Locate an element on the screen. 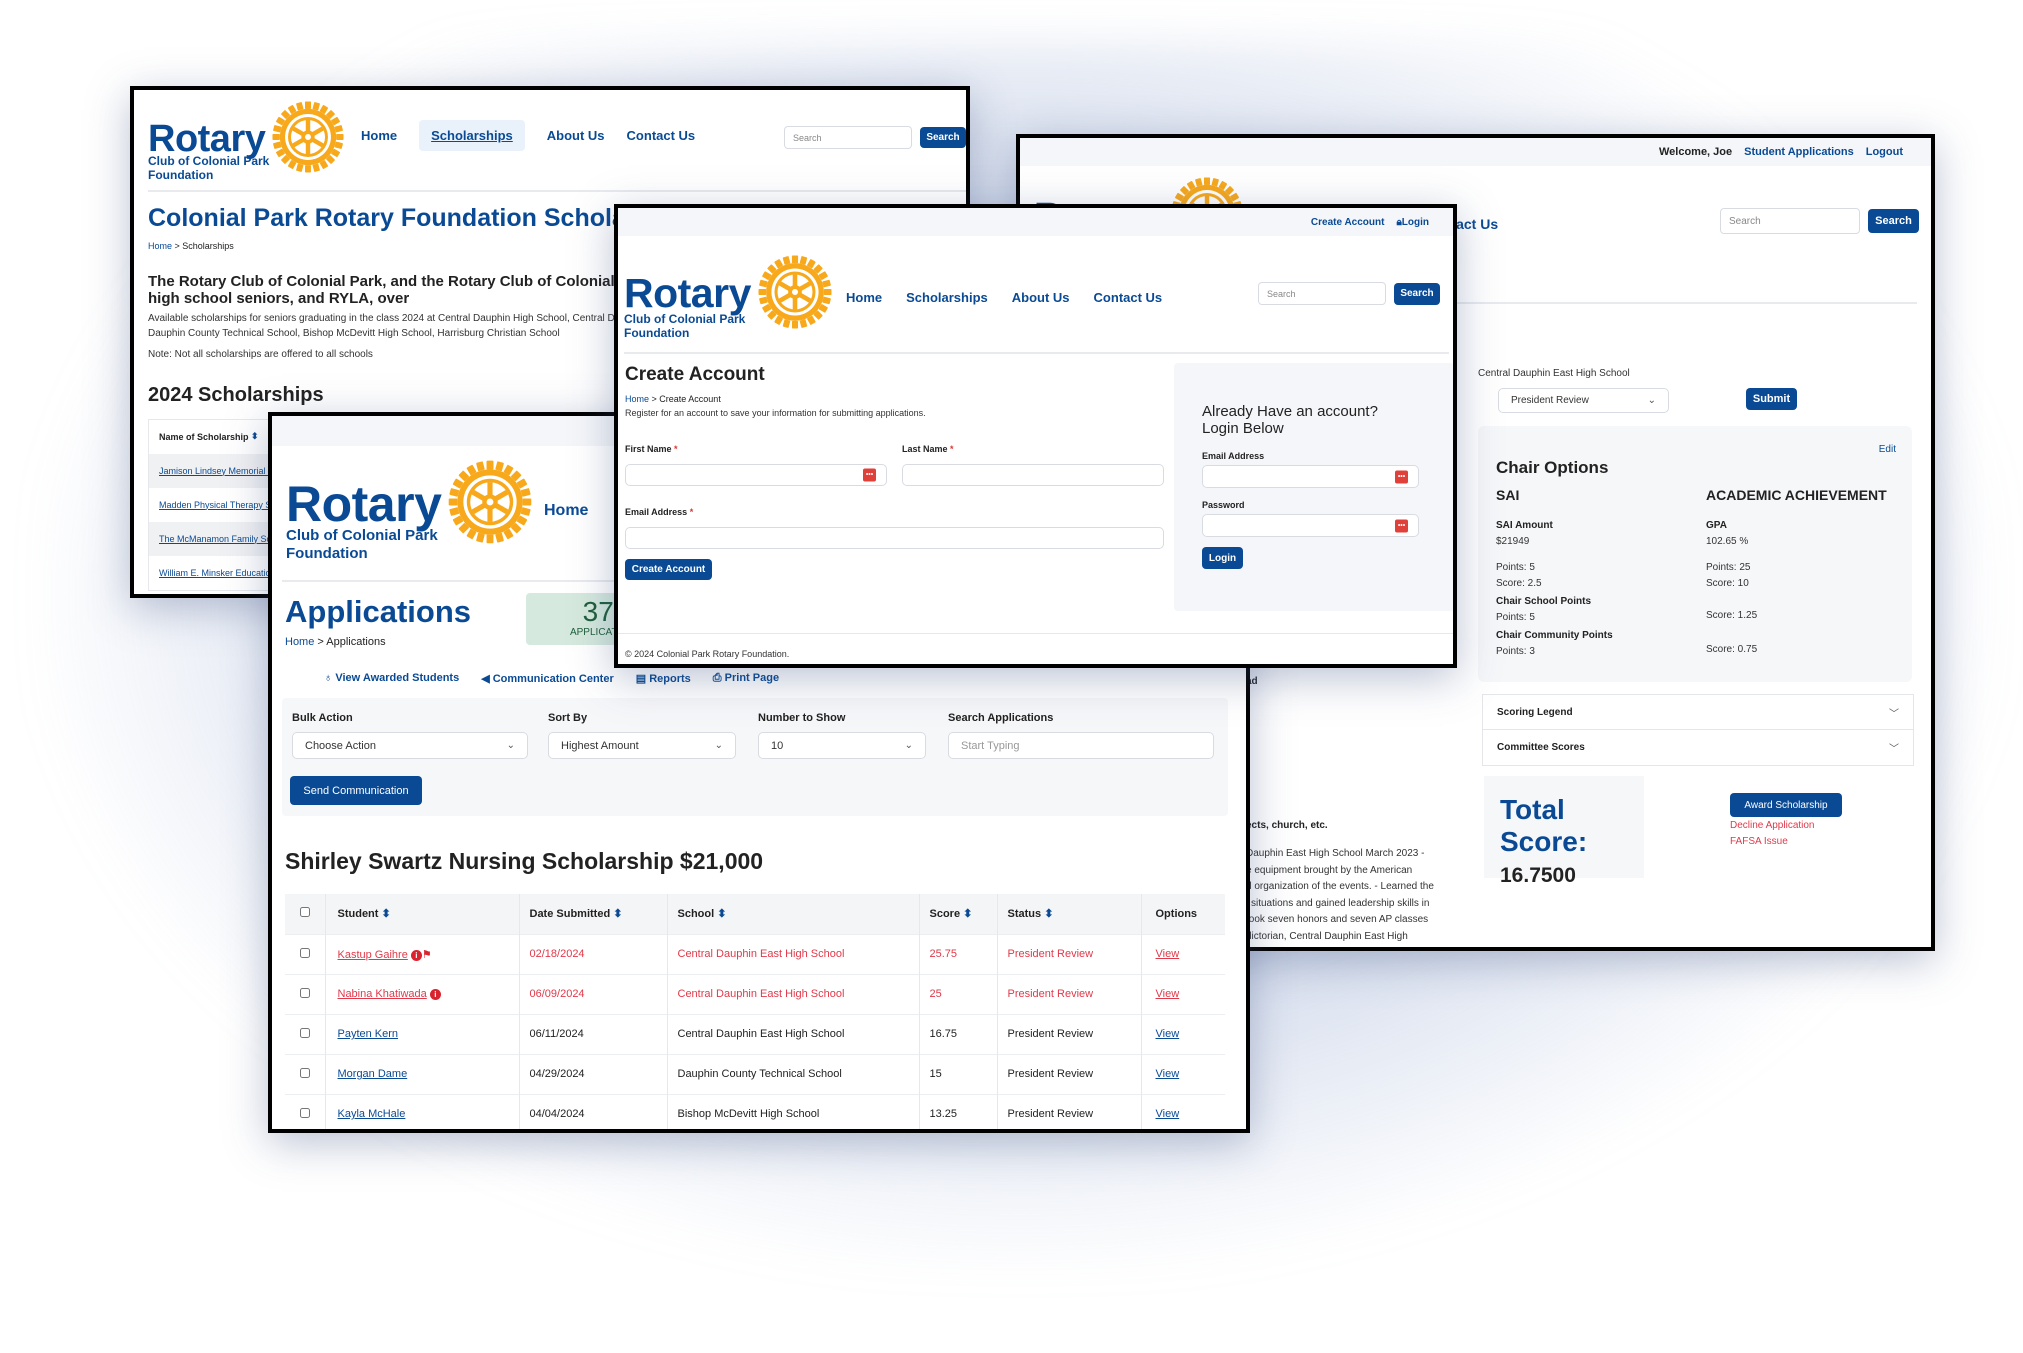 Image resolution: width=2023 pixels, height=1353 pixels. admin-search: Search Search is located at coordinates (1819, 221).